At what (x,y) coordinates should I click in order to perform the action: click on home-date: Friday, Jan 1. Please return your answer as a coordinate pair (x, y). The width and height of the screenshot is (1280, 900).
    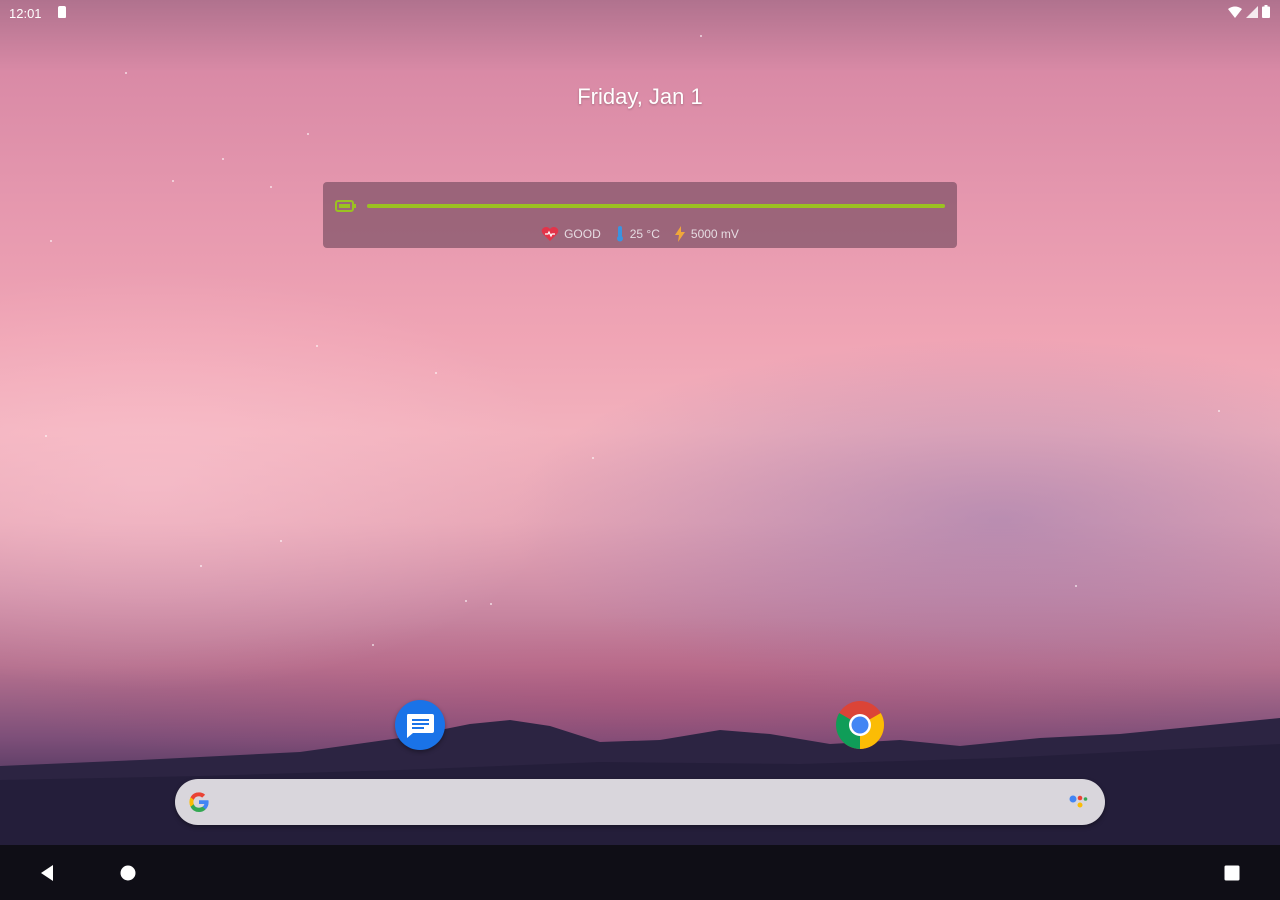
    Looking at the image, I should click on (640, 97).